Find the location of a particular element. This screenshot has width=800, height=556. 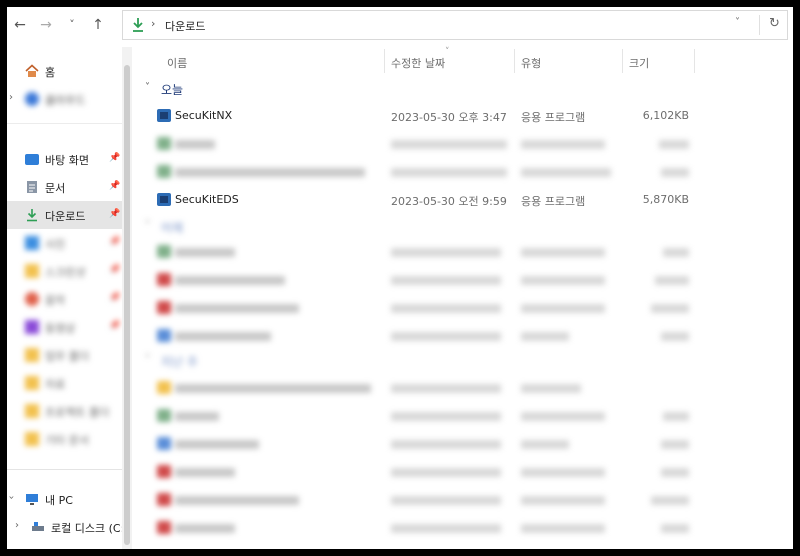

sidebar-item-blurred: 기타 문서 is located at coordinates (64, 439).